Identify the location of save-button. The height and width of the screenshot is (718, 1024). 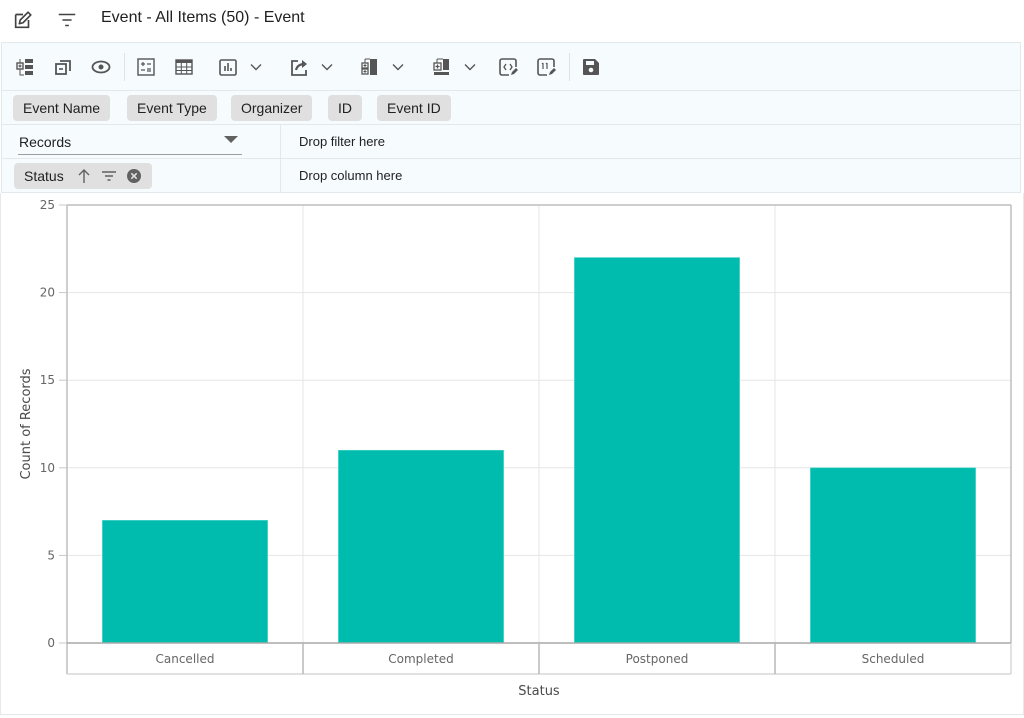
(591, 67).